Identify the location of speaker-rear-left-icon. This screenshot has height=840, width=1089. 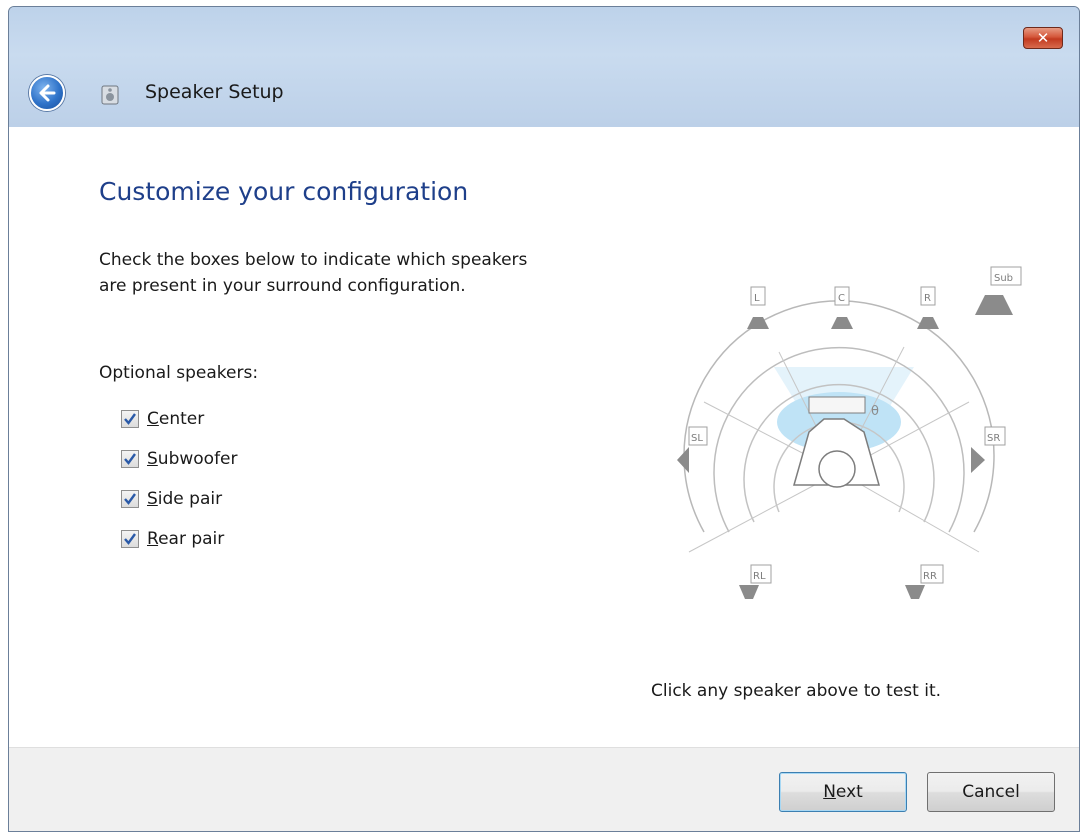
(749, 592).